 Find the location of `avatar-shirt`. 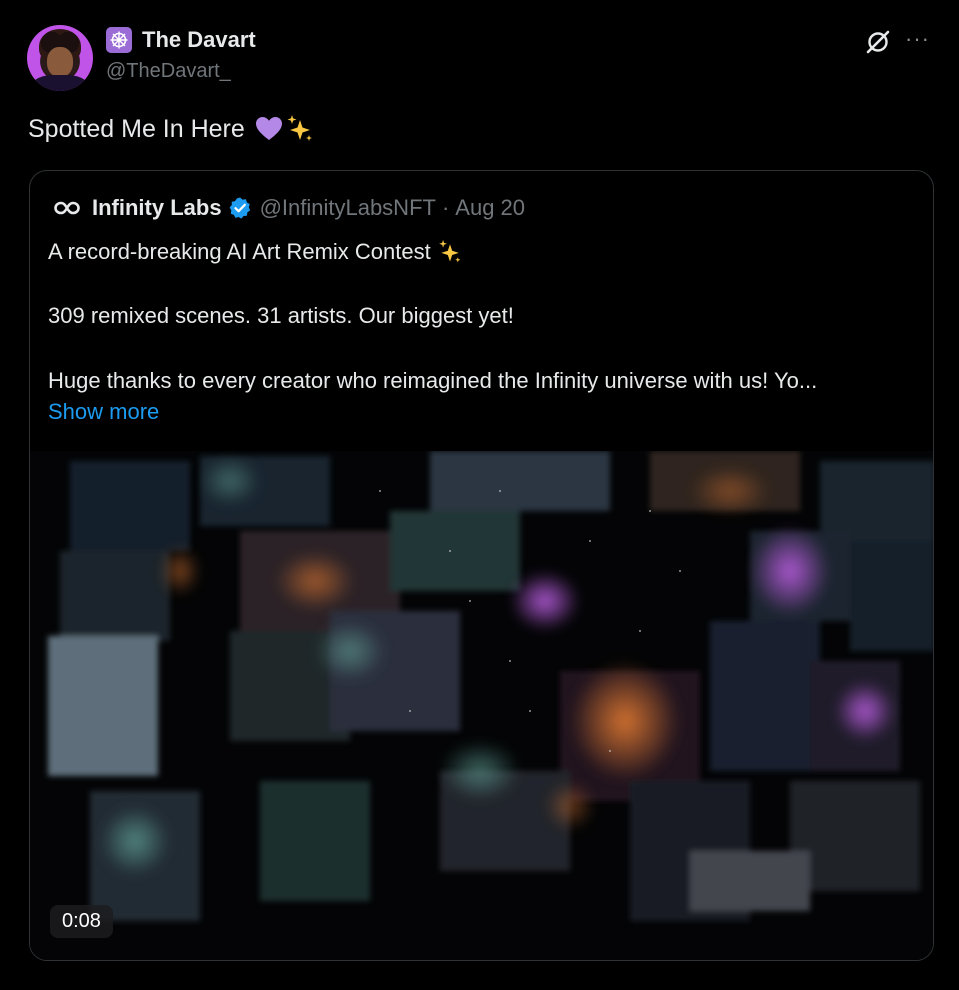

avatar-shirt is located at coordinates (60, 83).